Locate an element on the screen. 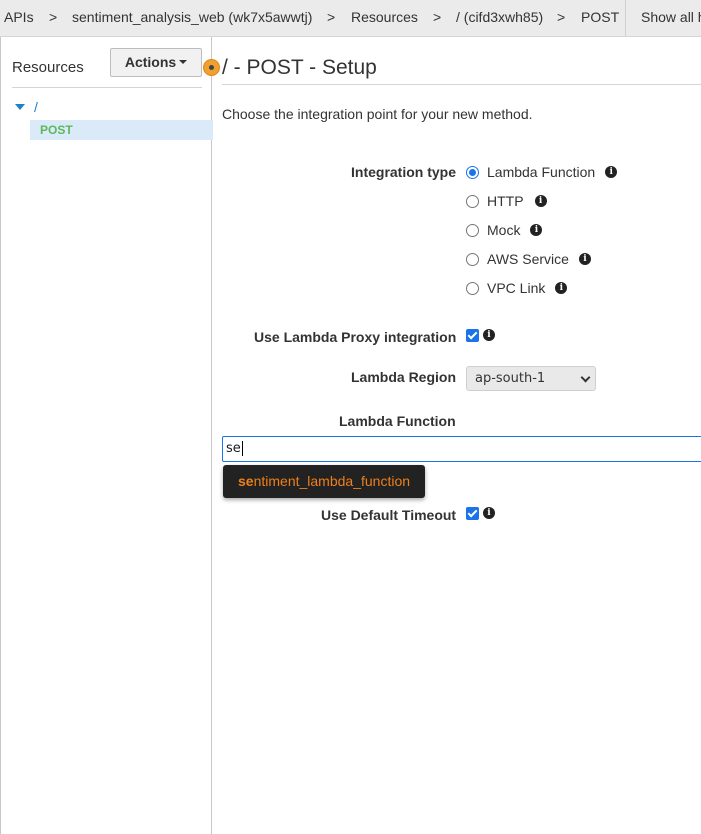  breadcrumb-resources: Resources is located at coordinates (384, 17).